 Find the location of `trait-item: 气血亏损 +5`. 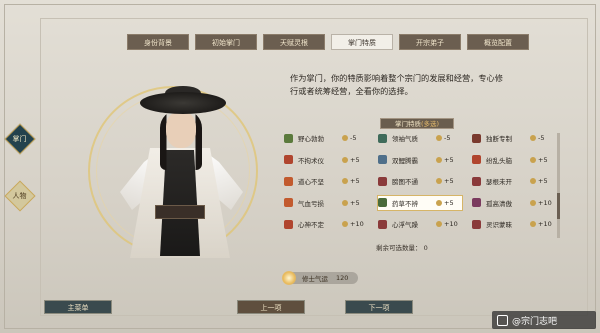

trait-item: 气血亏损 +5 is located at coordinates (326, 203).